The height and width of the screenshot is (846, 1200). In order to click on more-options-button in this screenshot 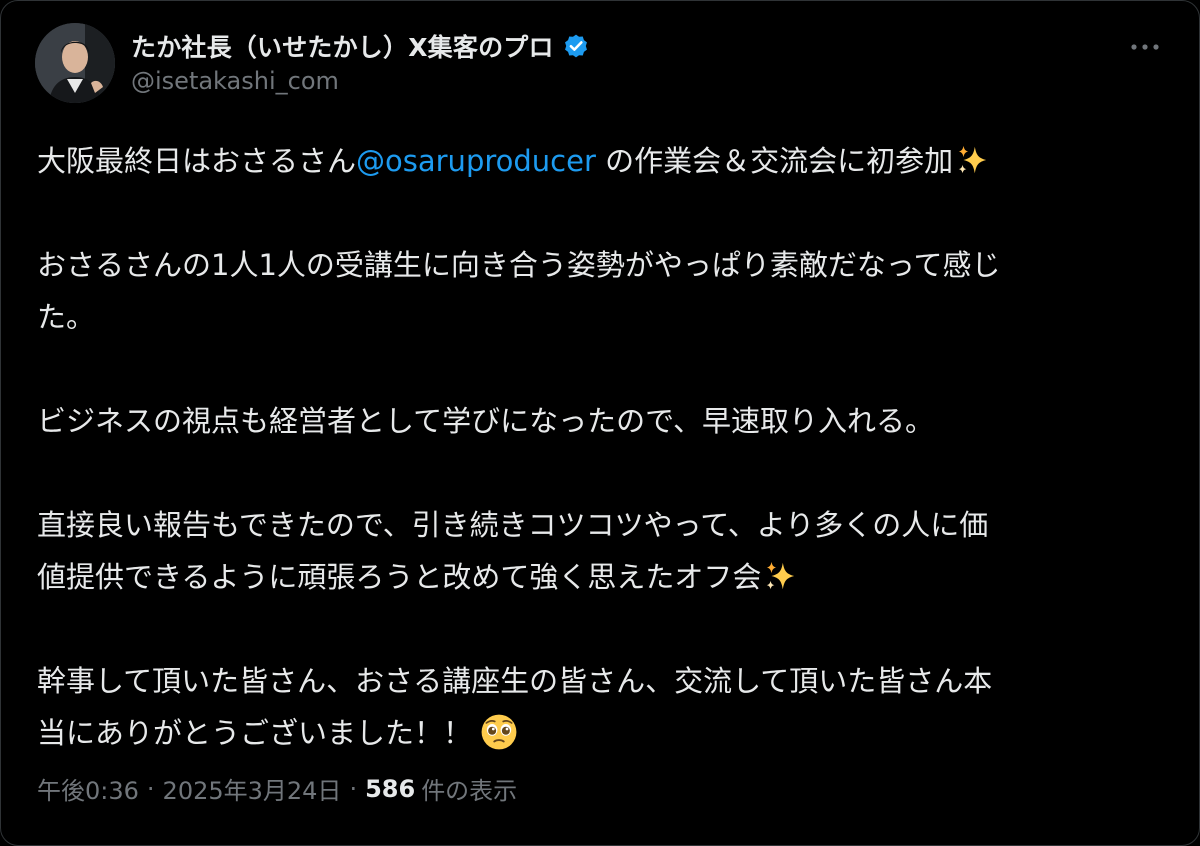, I will do `click(1145, 47)`.